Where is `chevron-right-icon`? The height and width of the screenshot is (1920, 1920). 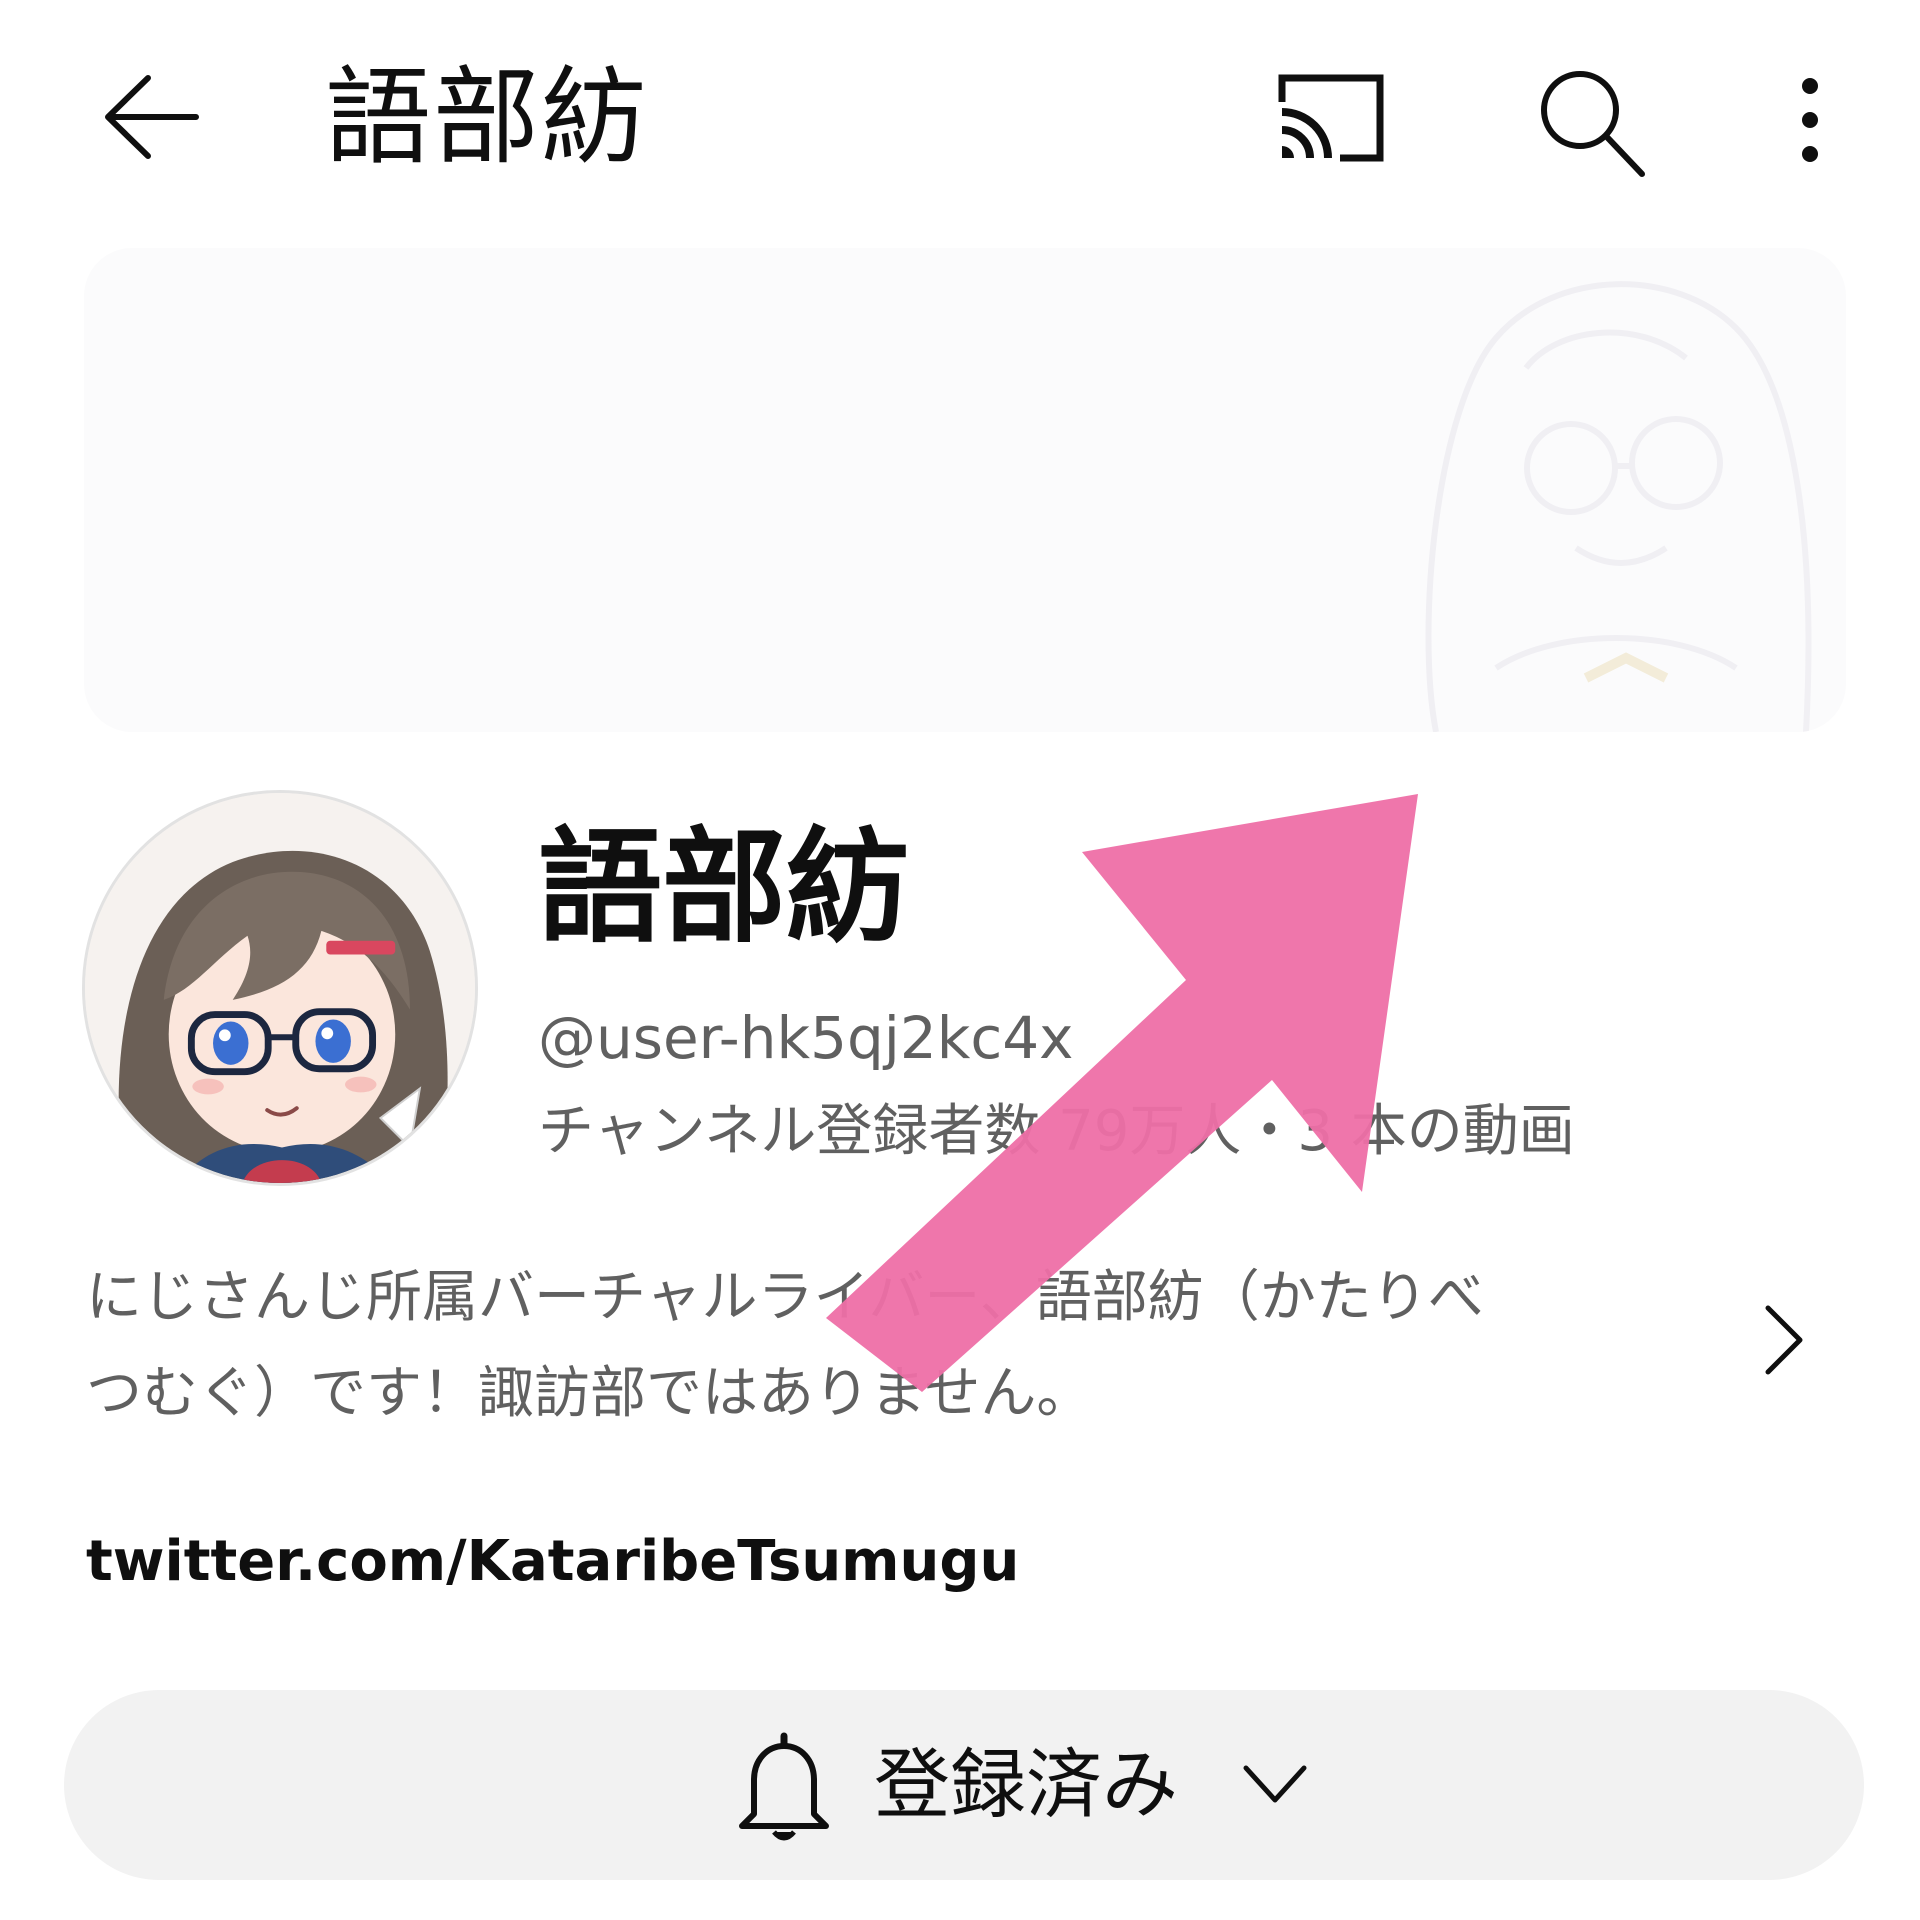
chevron-right-icon is located at coordinates (1782, 1340).